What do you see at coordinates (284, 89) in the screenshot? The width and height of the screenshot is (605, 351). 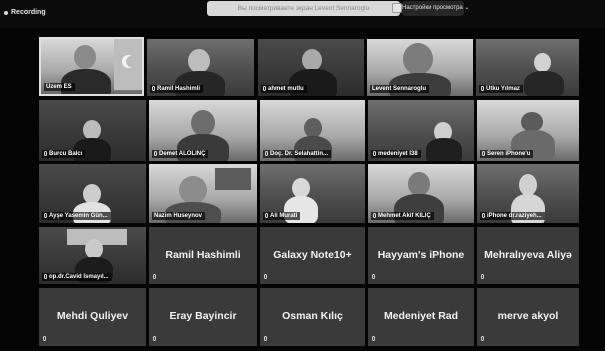 I see `participant-name: ahmet mutlu` at bounding box center [284, 89].